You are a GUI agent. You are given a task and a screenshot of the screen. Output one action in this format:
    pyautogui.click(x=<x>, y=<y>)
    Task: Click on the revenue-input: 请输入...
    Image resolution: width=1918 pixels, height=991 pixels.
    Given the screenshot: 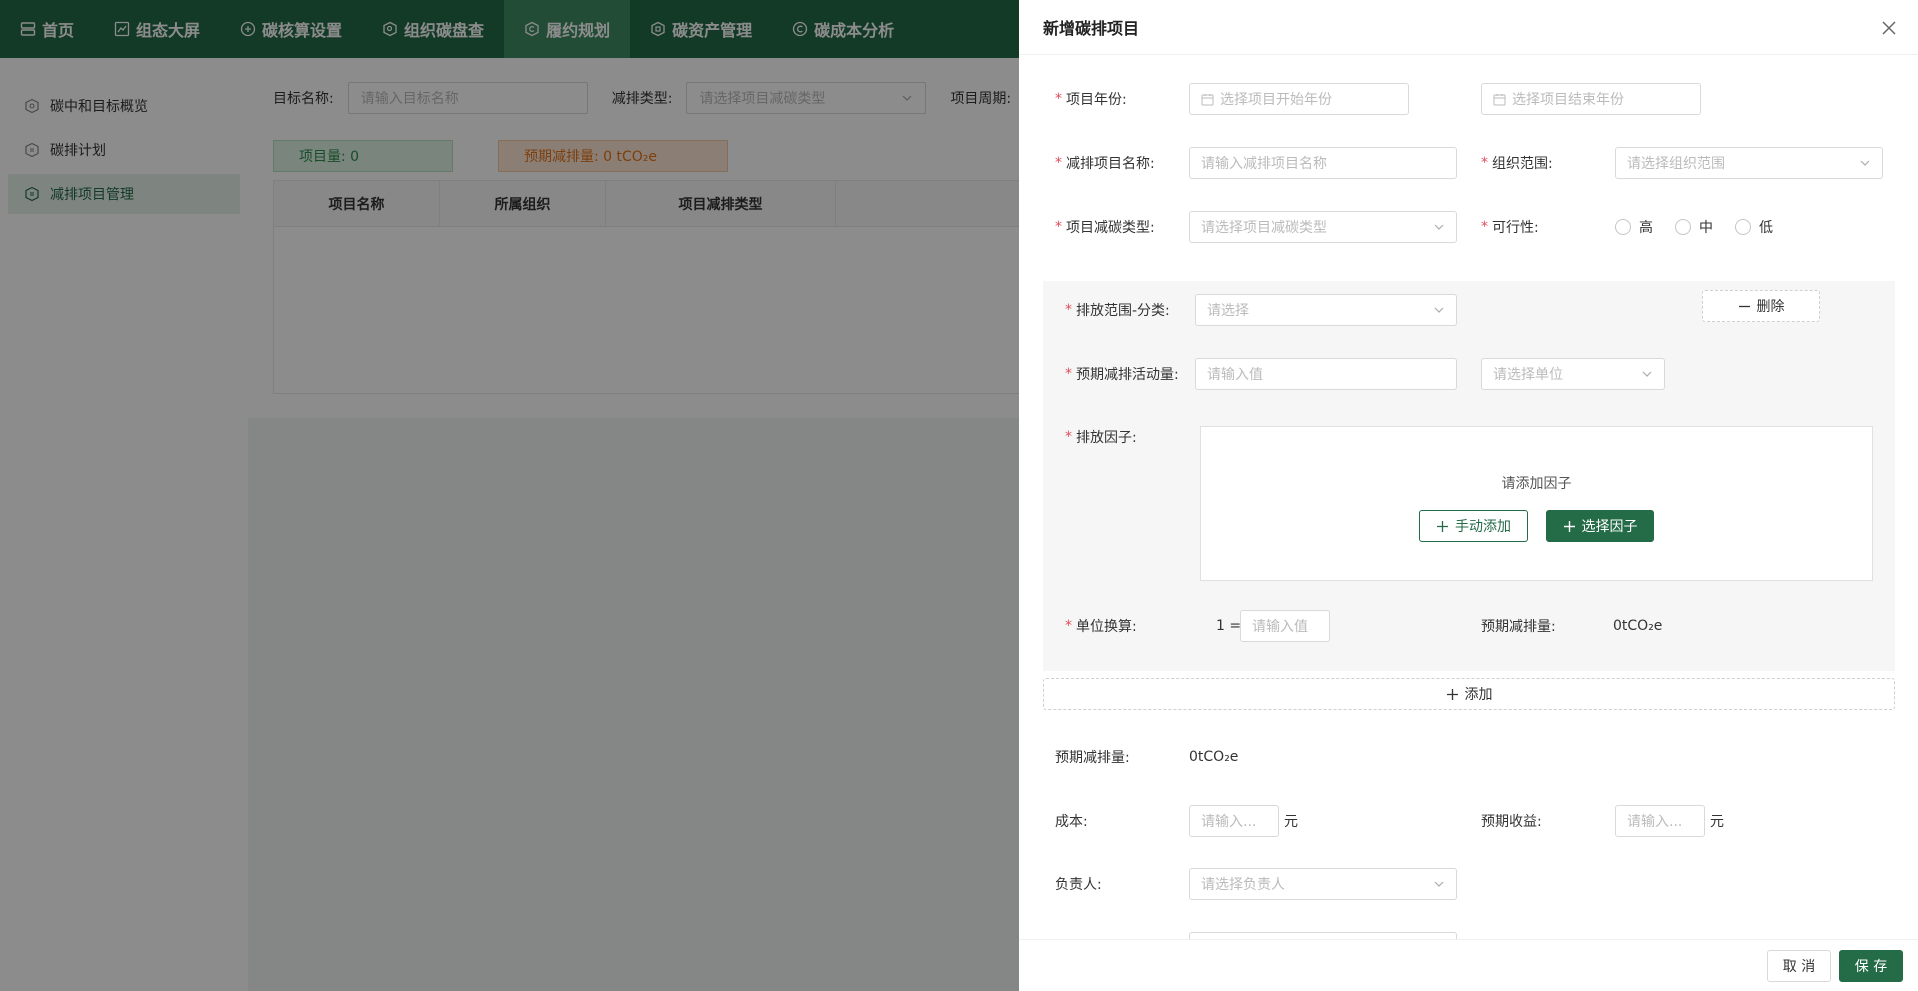 What is the action you would take?
    pyautogui.click(x=1660, y=821)
    